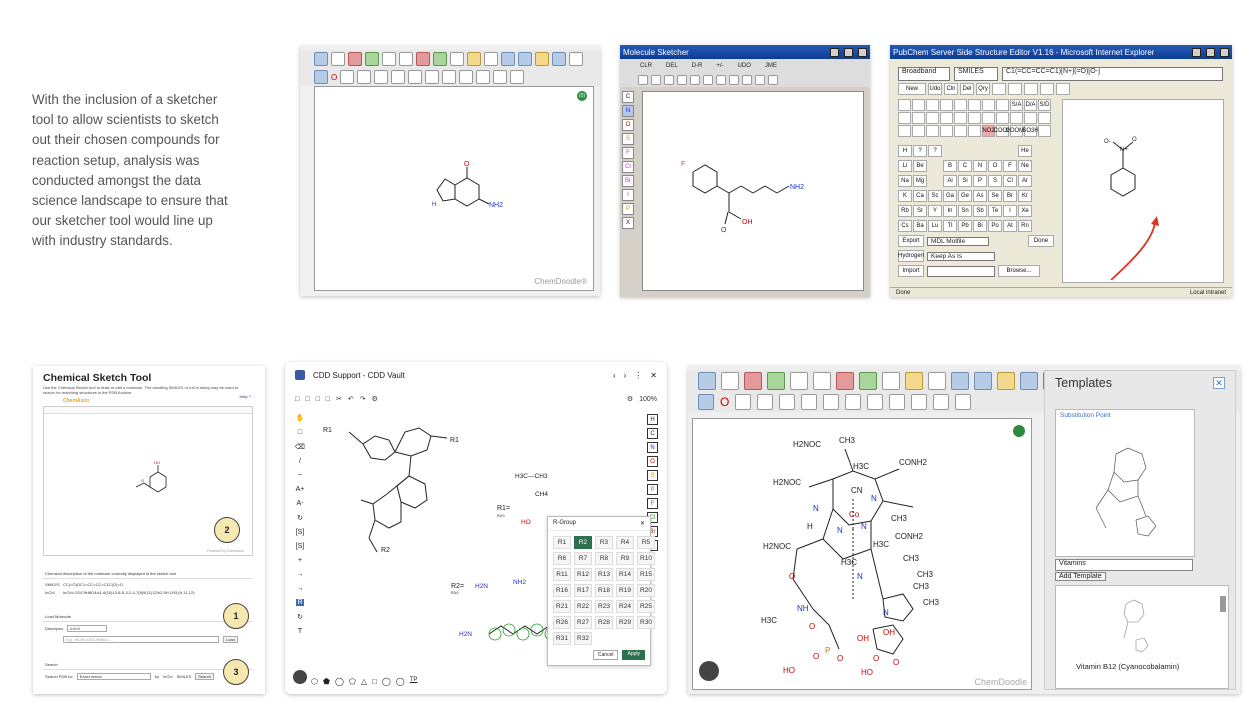 The width and height of the screenshot is (1260, 728). What do you see at coordinates (961, 271) in the screenshot?
I see `import-file-input` at bounding box center [961, 271].